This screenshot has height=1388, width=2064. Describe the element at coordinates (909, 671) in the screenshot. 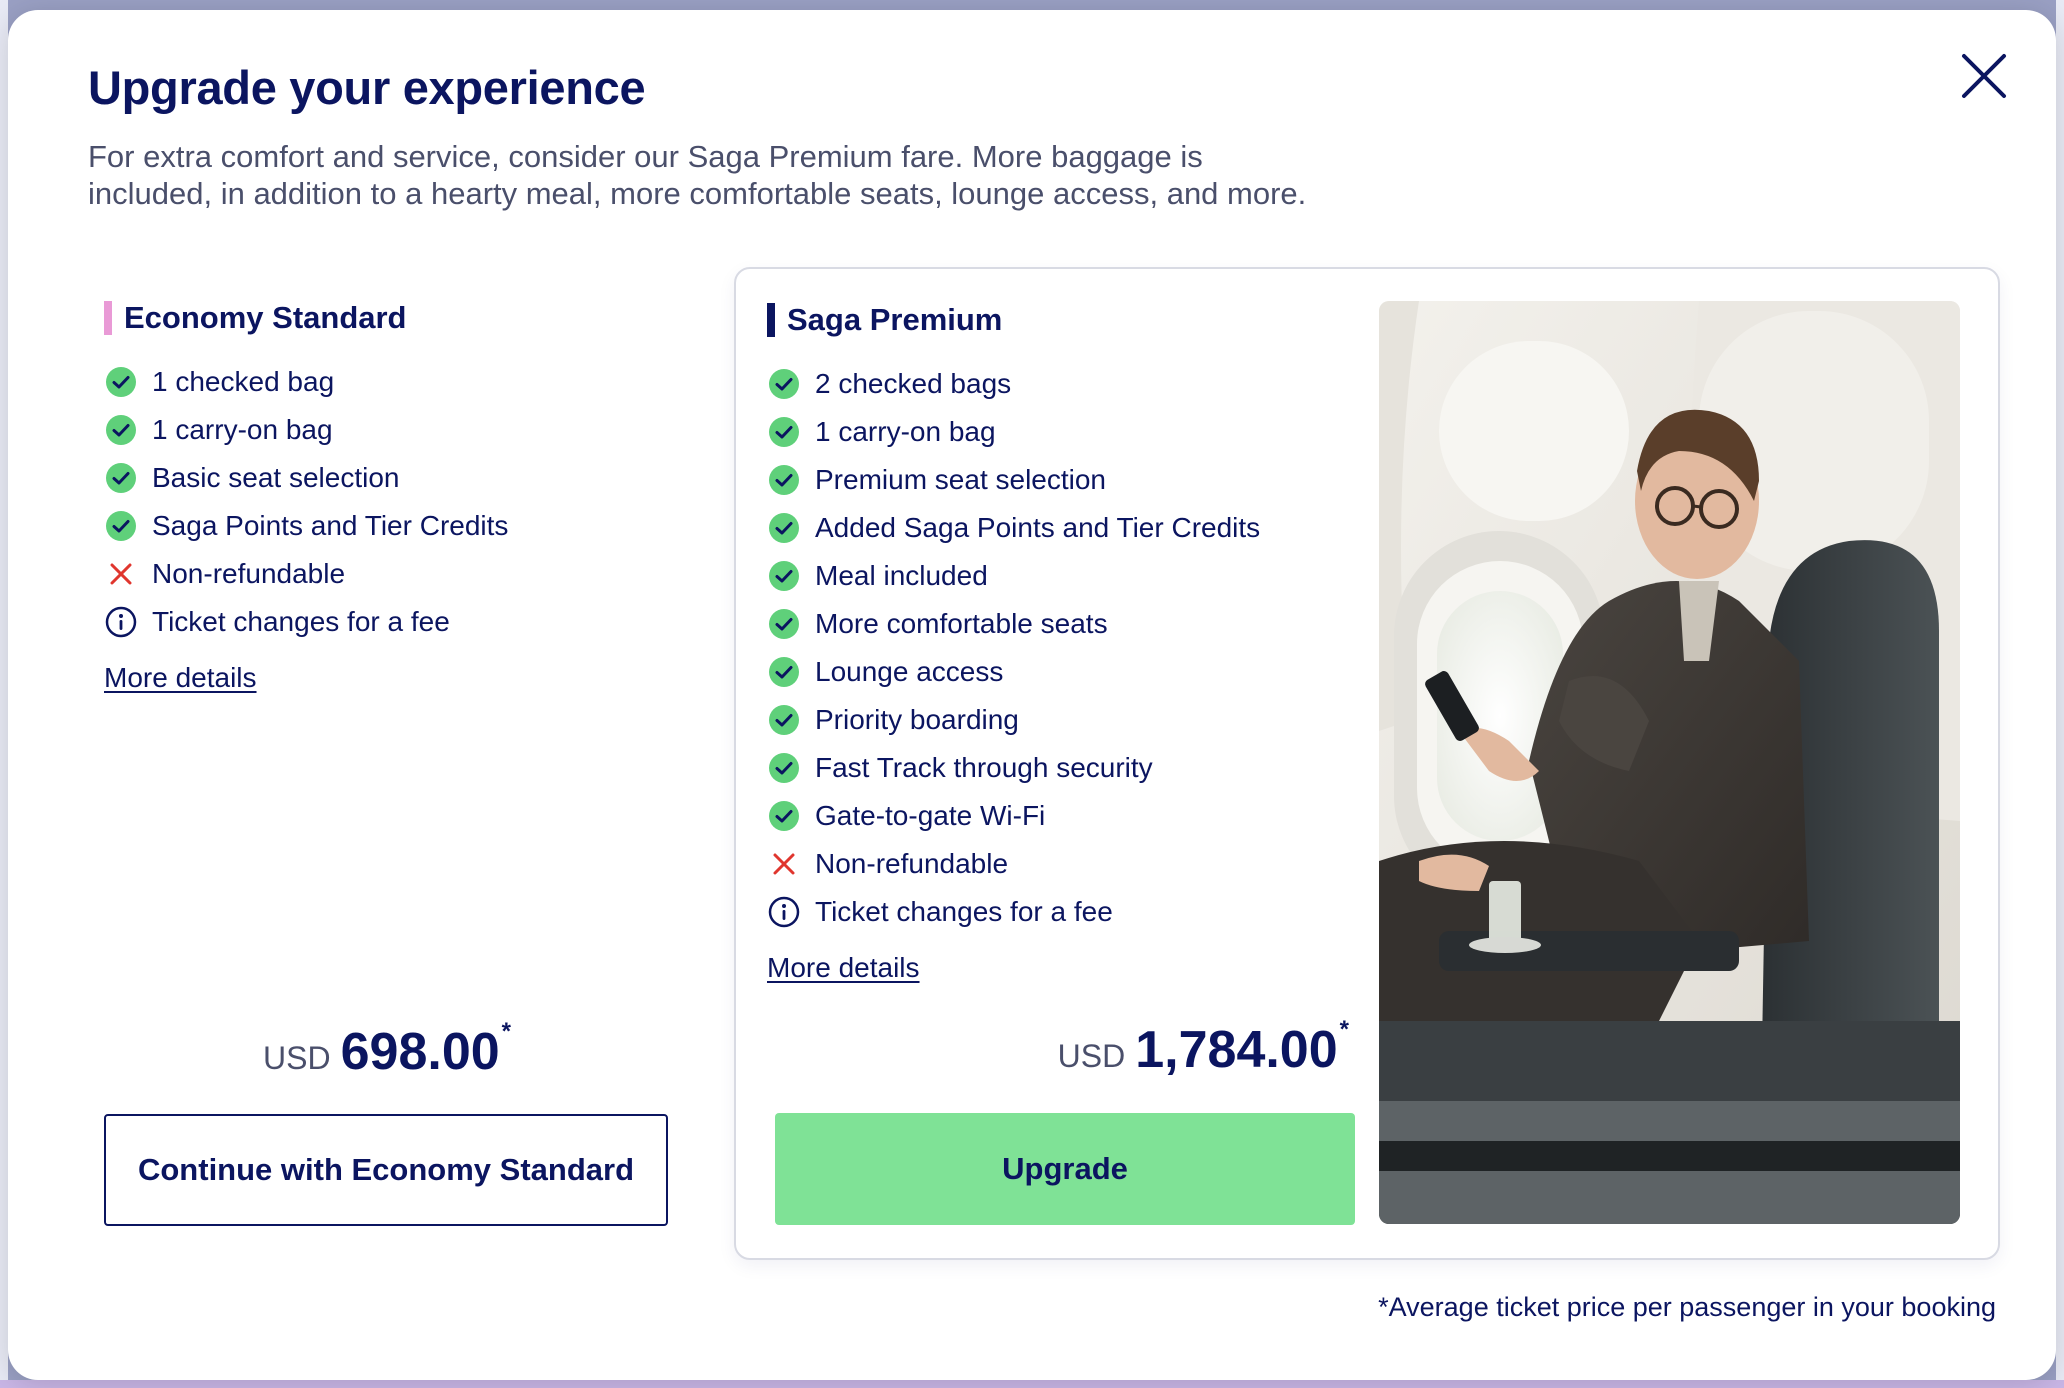

I see `feature-label: Lounge access` at that location.